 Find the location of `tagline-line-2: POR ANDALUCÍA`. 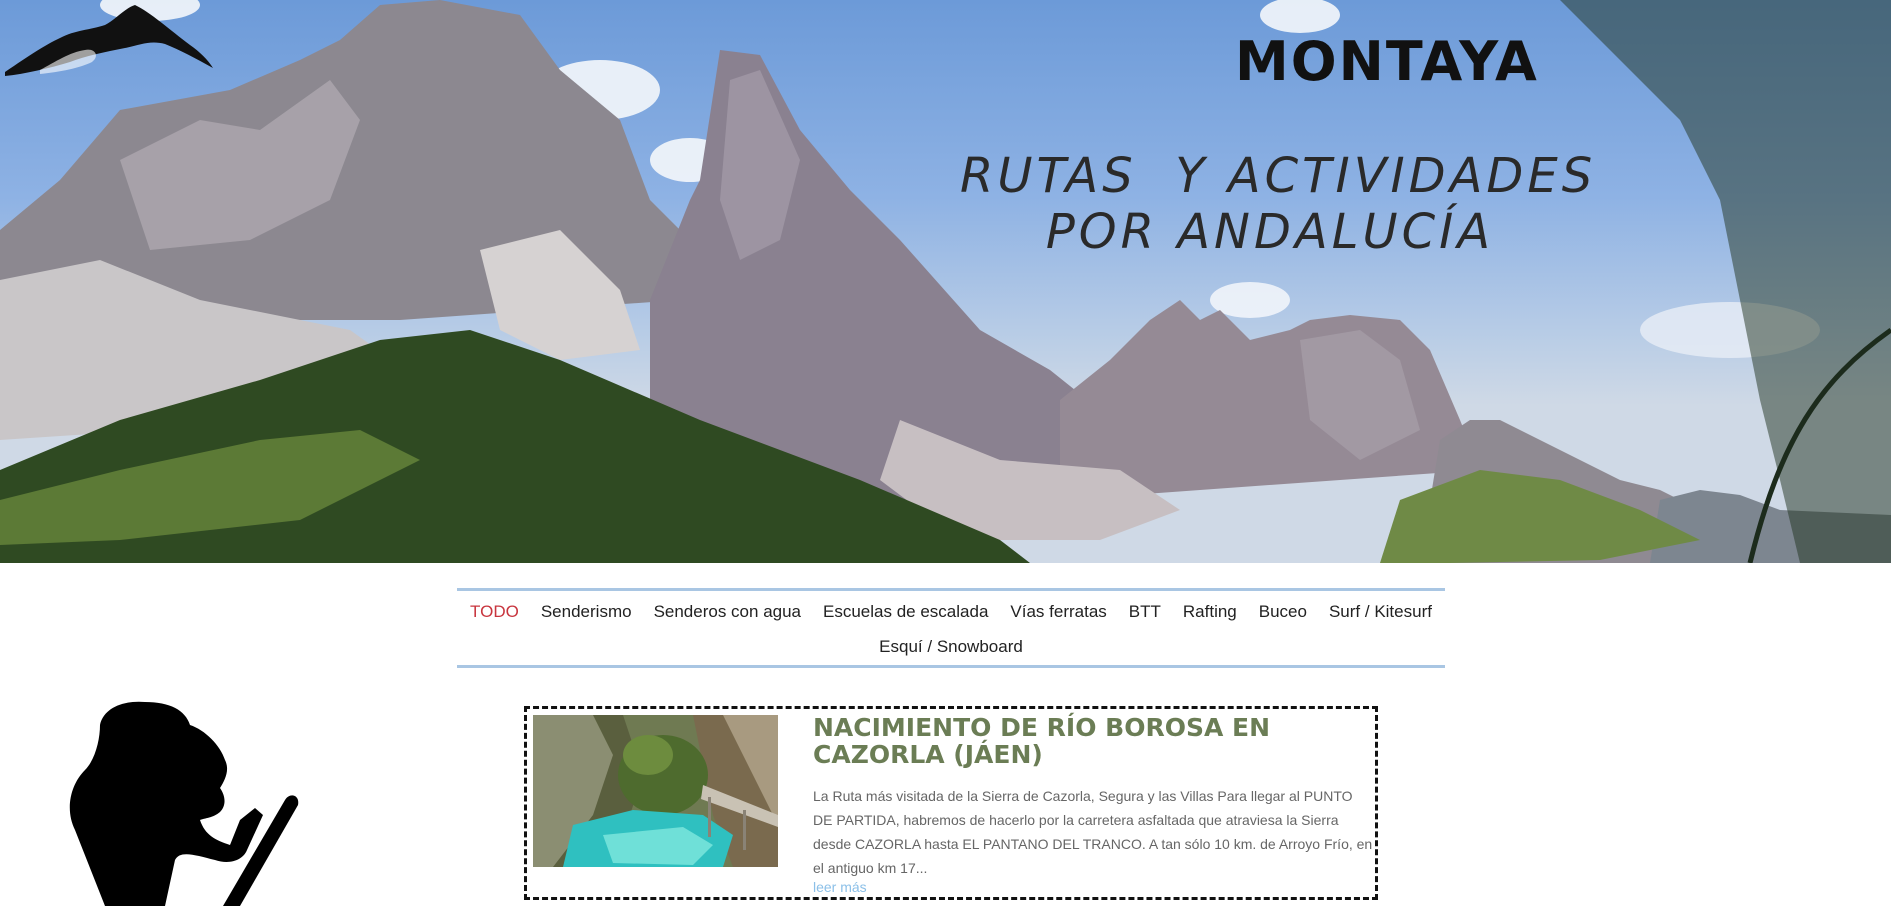

tagline-line-2: POR ANDALUCÍA is located at coordinates (1270, 232).